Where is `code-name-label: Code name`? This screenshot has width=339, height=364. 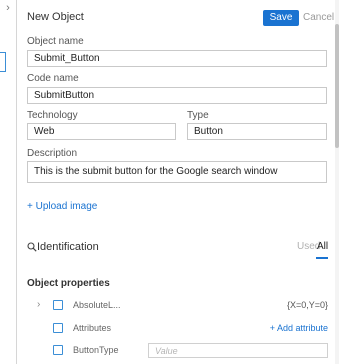
code-name-label: Code name is located at coordinates (53, 78).